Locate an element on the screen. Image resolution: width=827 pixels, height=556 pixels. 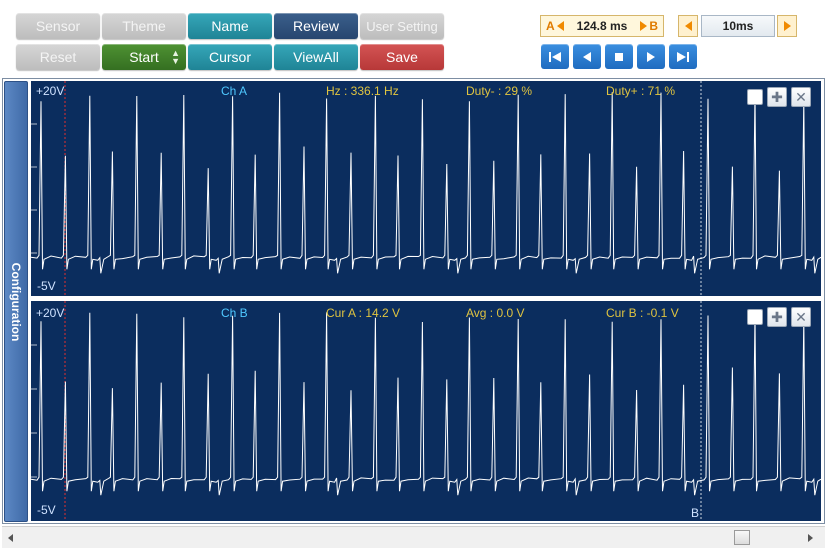
channel-a-duty-minus-readout: Duty- : 29 % is located at coordinates (499, 91).